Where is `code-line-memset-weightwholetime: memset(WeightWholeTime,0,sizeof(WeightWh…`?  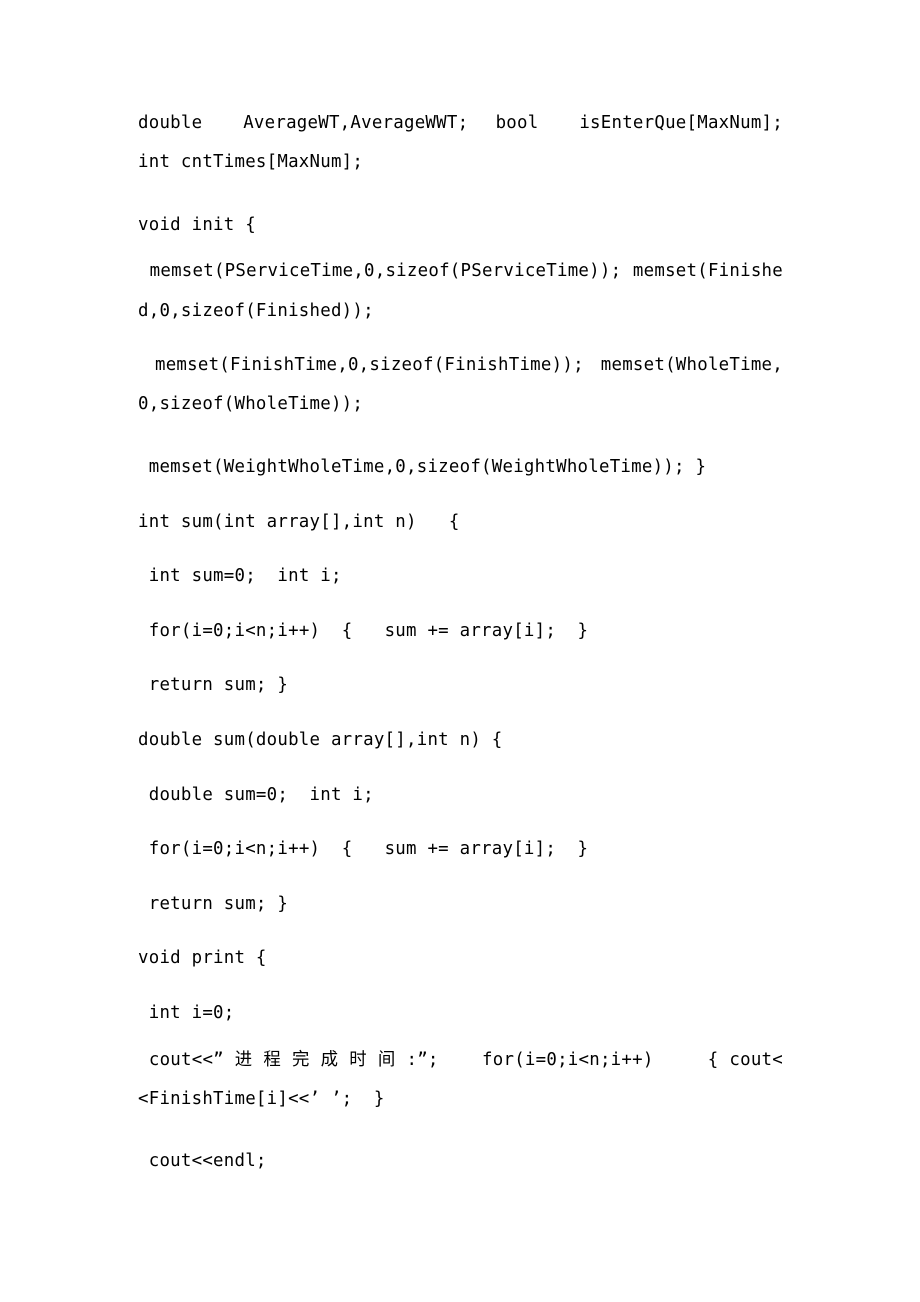 code-line-memset-weightwholetime: memset(WeightWholeTime,0,sizeof(WeightWh… is located at coordinates (422, 466).